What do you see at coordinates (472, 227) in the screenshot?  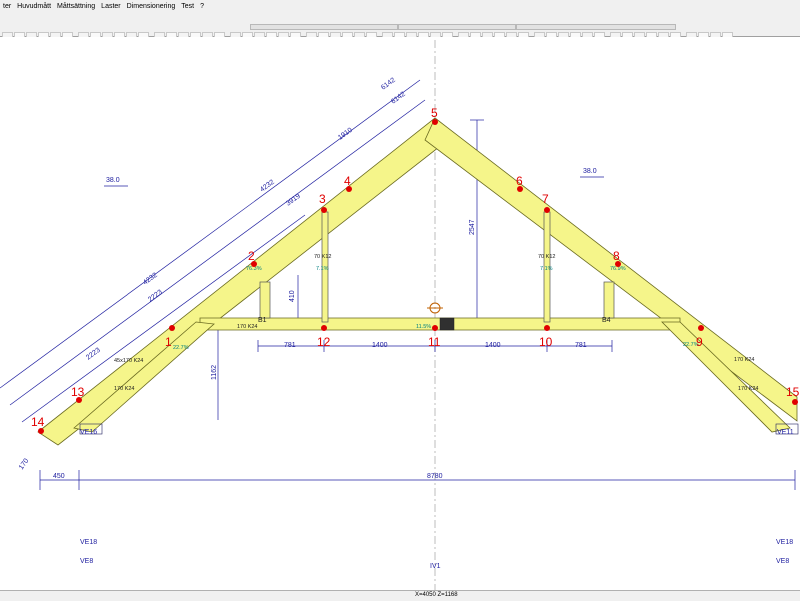 I see `dimension-text: 2547` at bounding box center [472, 227].